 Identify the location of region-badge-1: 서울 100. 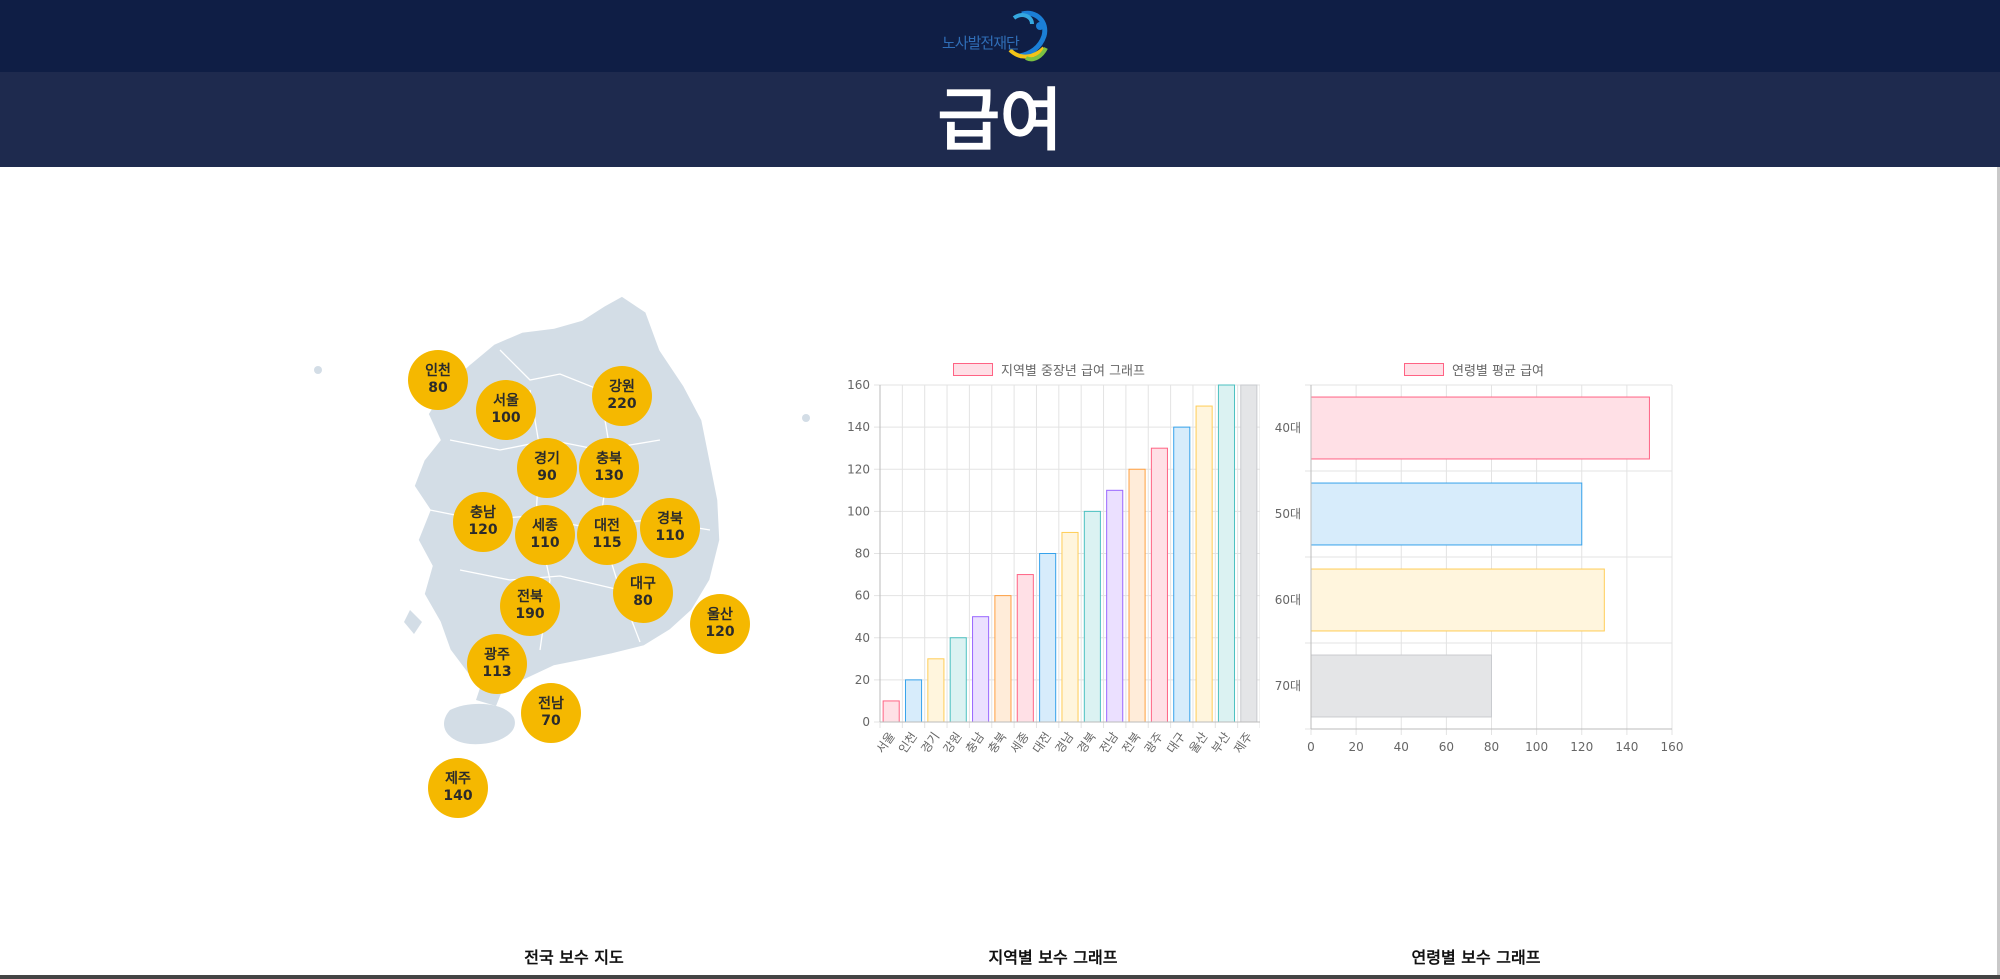
(506, 410).